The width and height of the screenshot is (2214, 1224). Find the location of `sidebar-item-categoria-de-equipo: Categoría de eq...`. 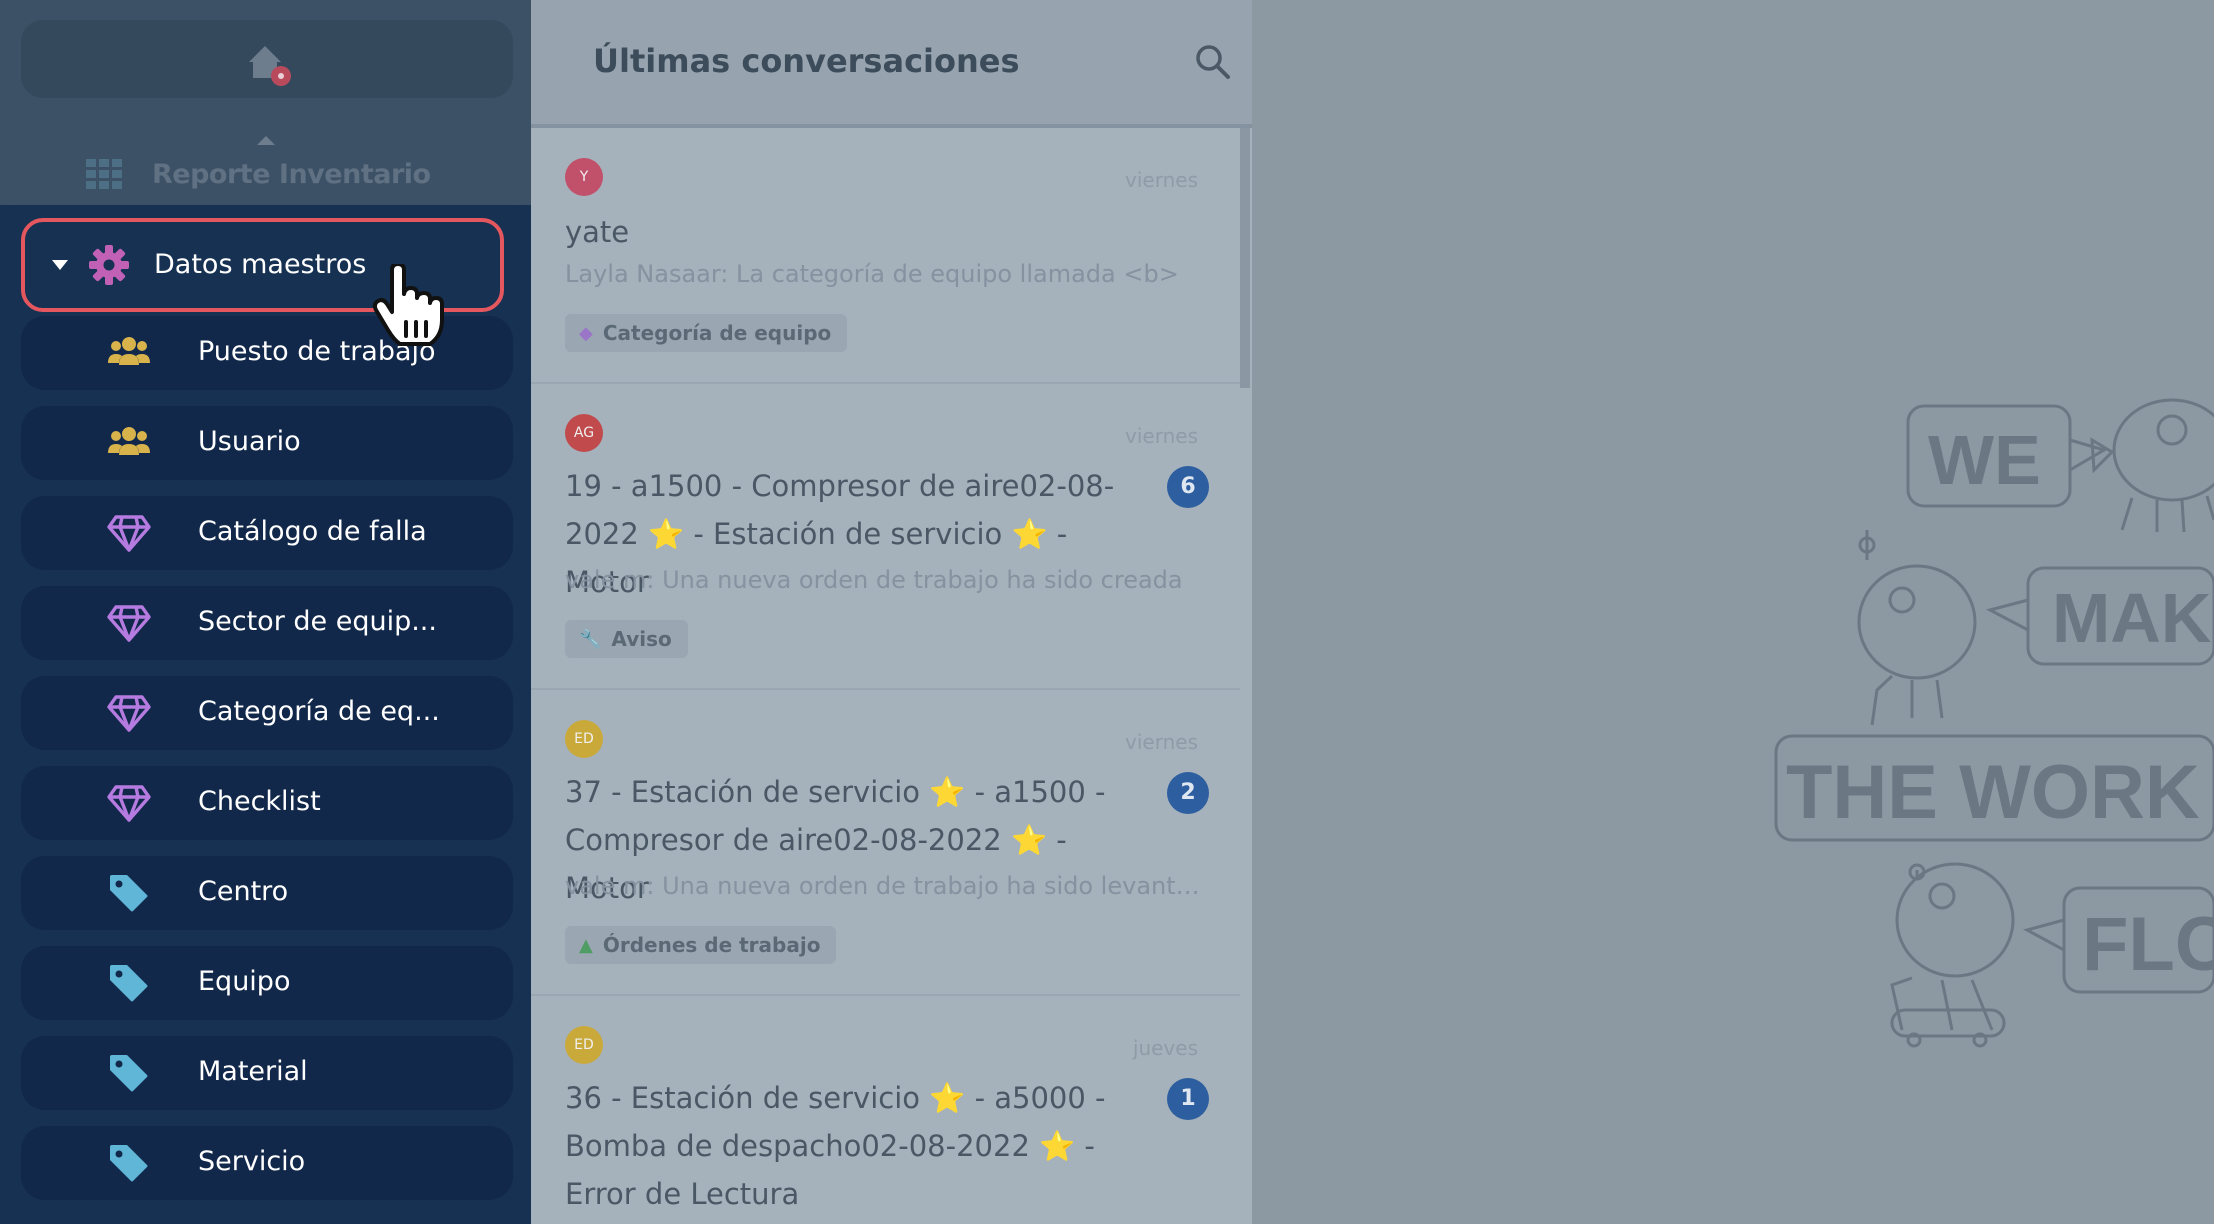

sidebar-item-categoria-de-equipo: Categoría de eq... is located at coordinates (267, 713).